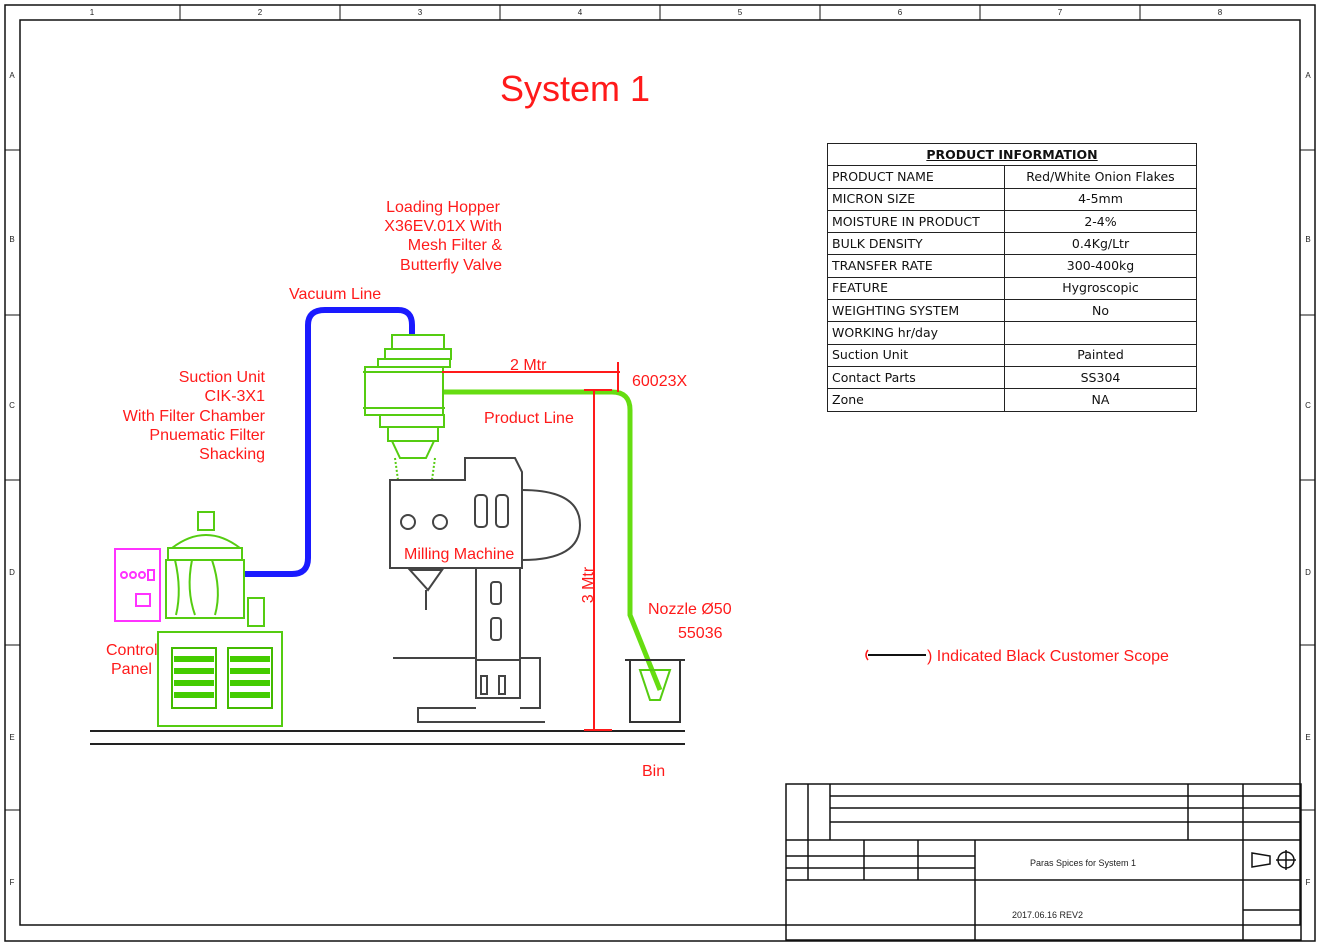 The height and width of the screenshot is (946, 1320). I want to click on table-row: WEIGHTING SYSTEM No, so click(1012, 311).